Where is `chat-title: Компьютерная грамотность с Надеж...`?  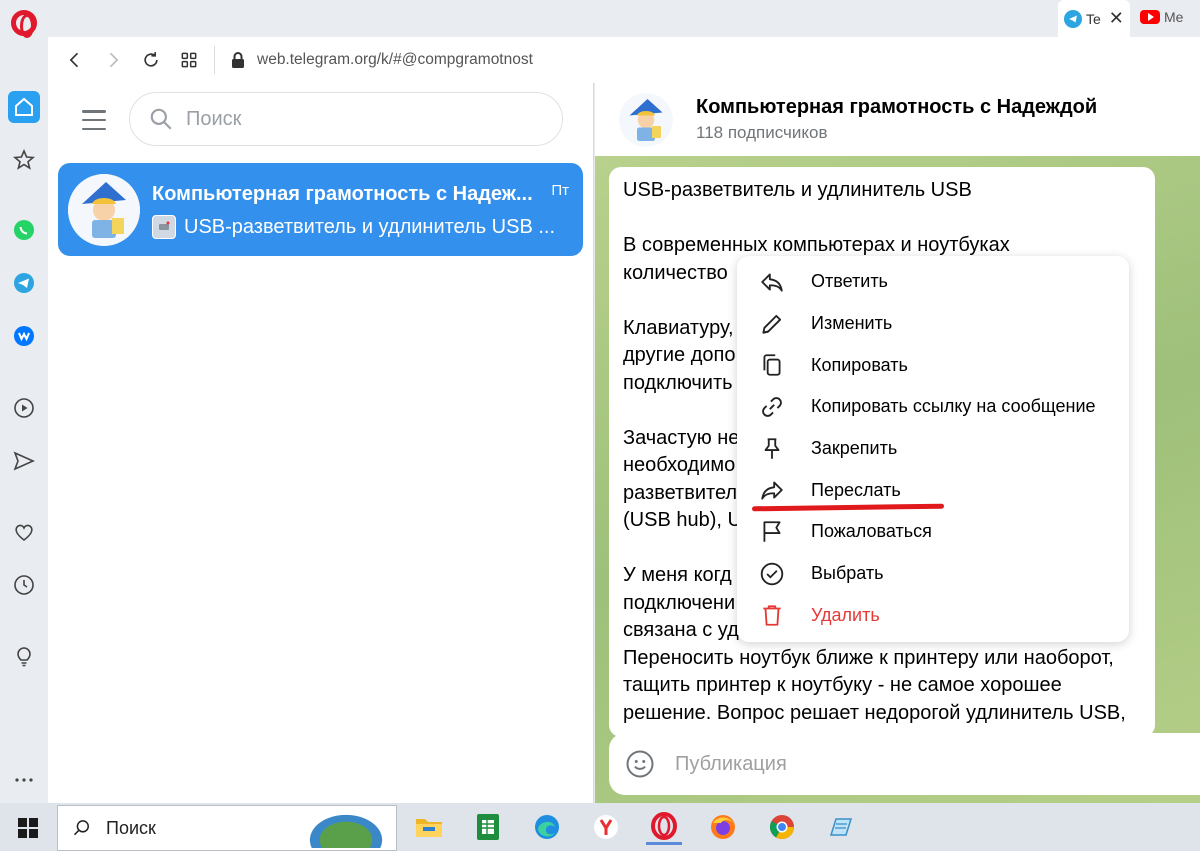
chat-title: Компьютерная грамотность с Надеж... is located at coordinates (342, 194).